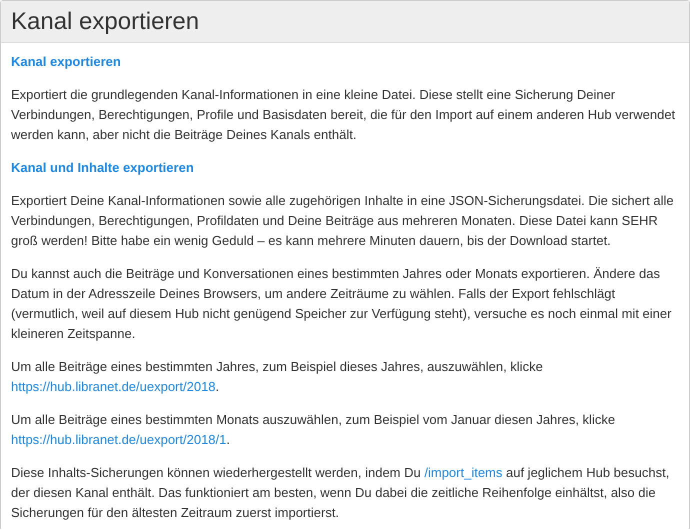  Describe the element at coordinates (118, 439) in the screenshot. I see `link: https://hub.libranet.de/uexport/2018/1` at that location.